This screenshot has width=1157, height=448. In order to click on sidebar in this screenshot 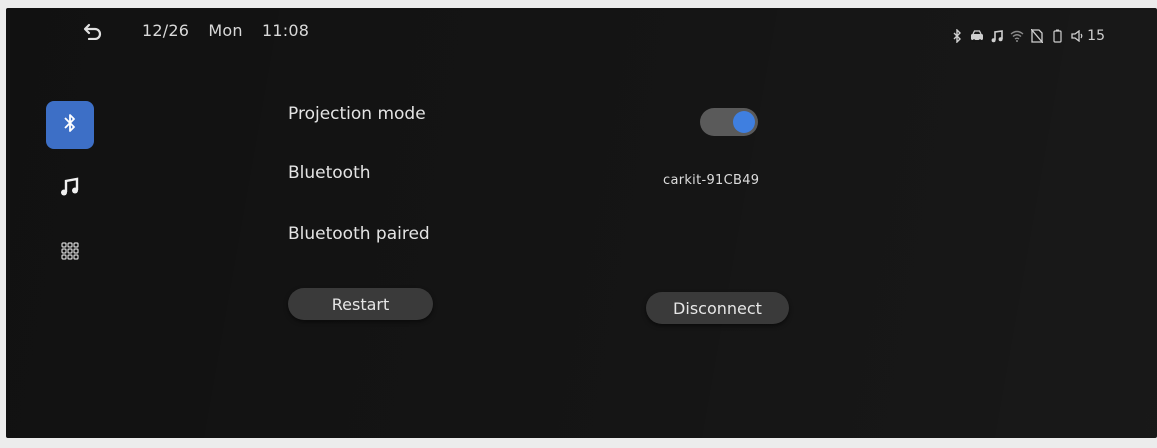, I will do `click(70, 197)`.